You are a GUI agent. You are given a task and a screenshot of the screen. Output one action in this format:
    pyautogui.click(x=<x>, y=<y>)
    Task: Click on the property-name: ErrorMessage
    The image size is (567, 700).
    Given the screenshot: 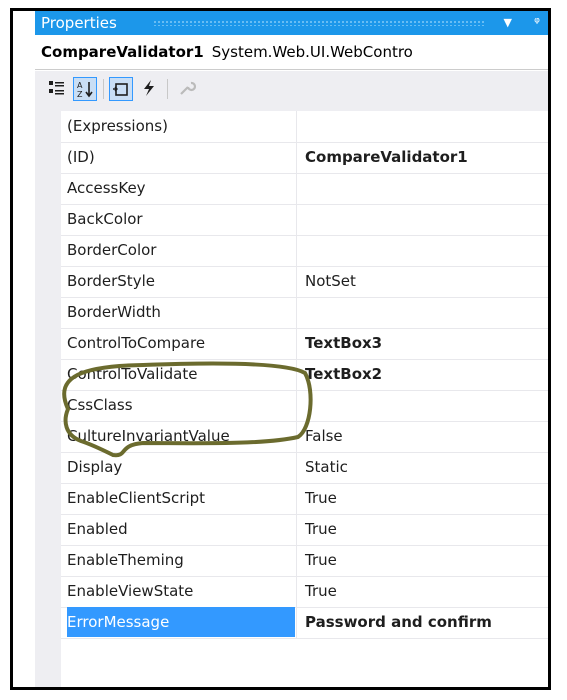 What is the action you would take?
    pyautogui.click(x=181, y=622)
    